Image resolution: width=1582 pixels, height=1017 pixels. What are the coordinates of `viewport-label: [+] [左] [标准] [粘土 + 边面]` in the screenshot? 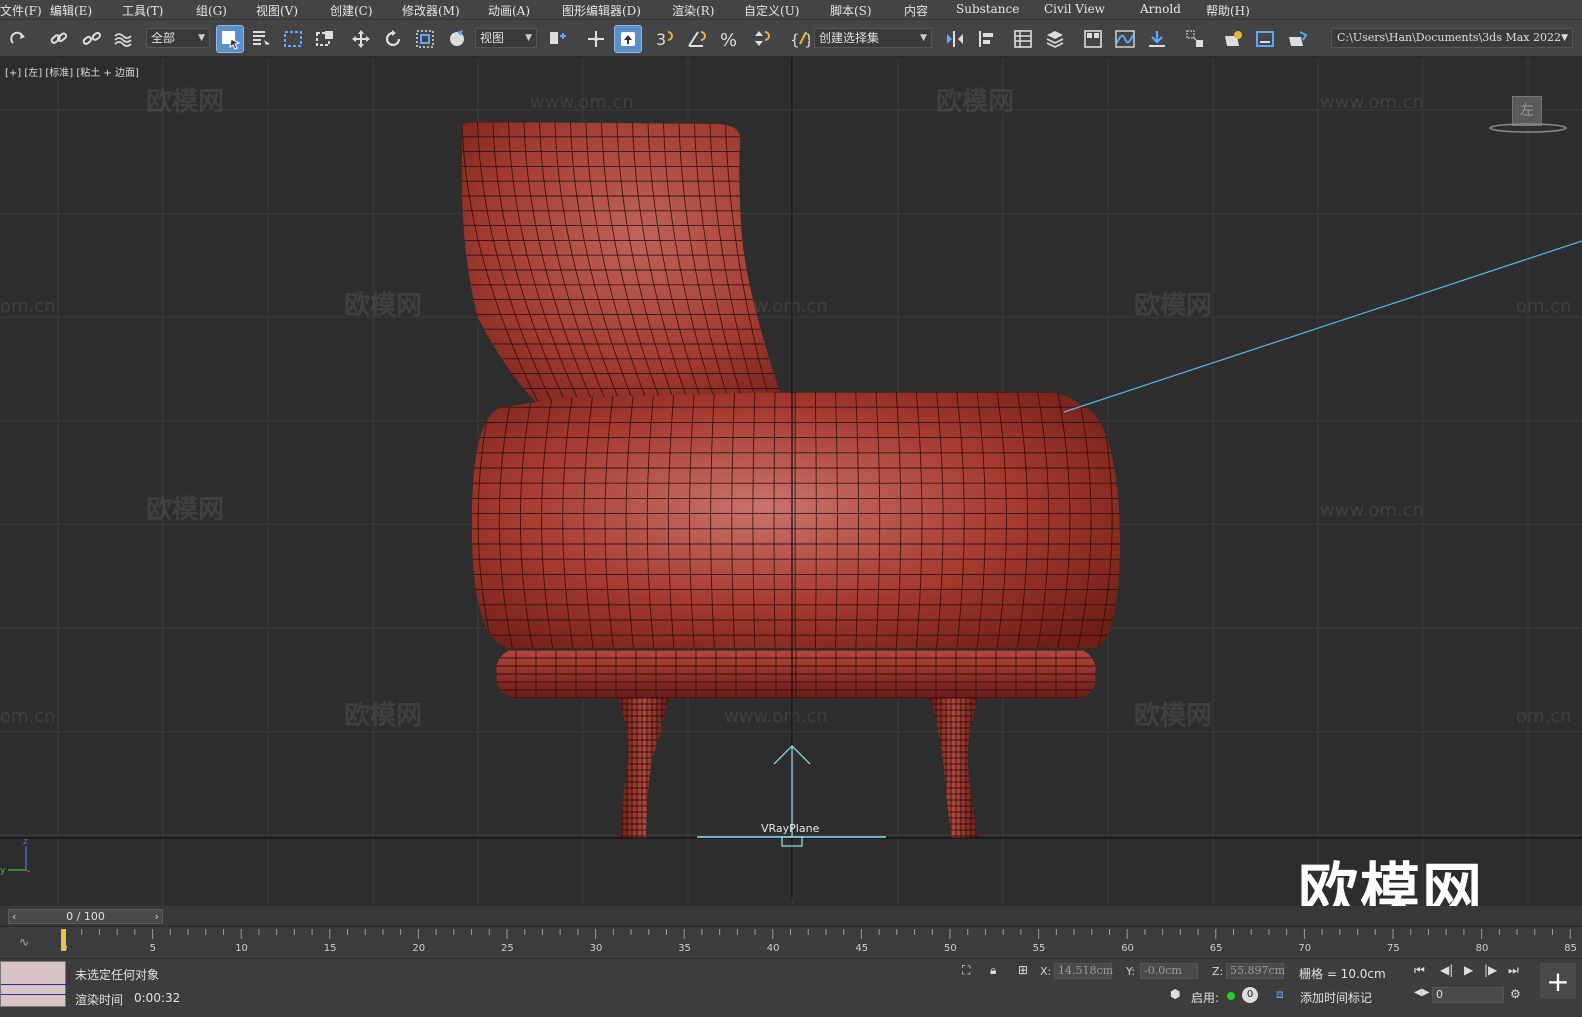 It's located at (72, 71).